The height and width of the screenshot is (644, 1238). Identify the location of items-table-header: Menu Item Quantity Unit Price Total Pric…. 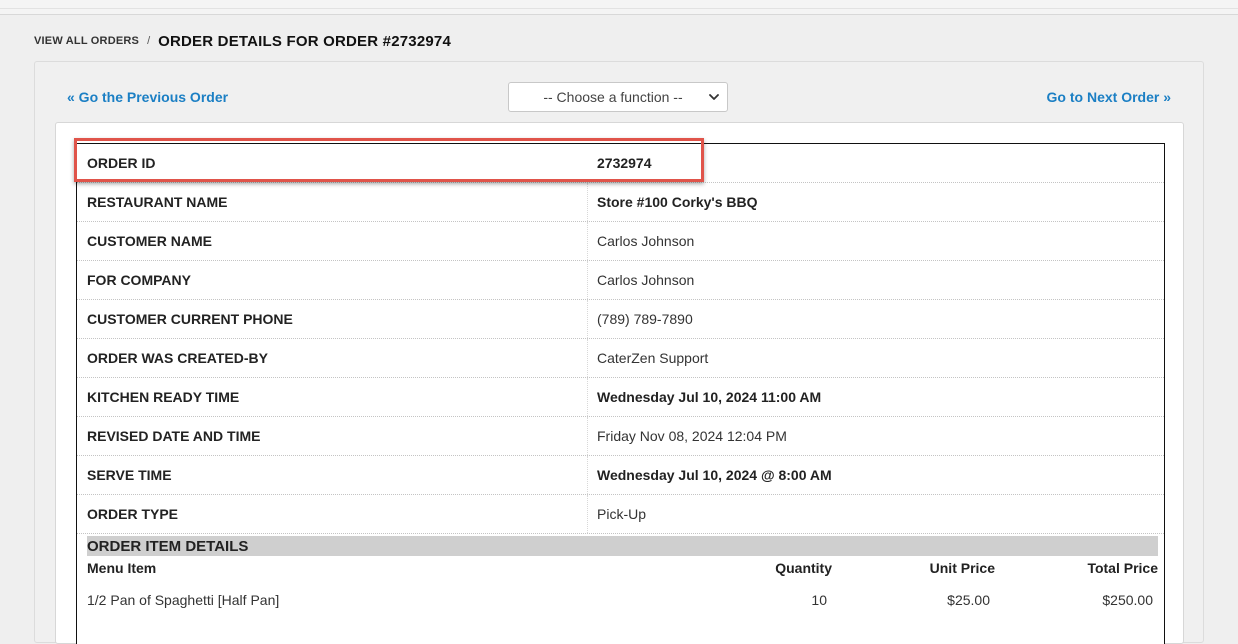
(622, 571).